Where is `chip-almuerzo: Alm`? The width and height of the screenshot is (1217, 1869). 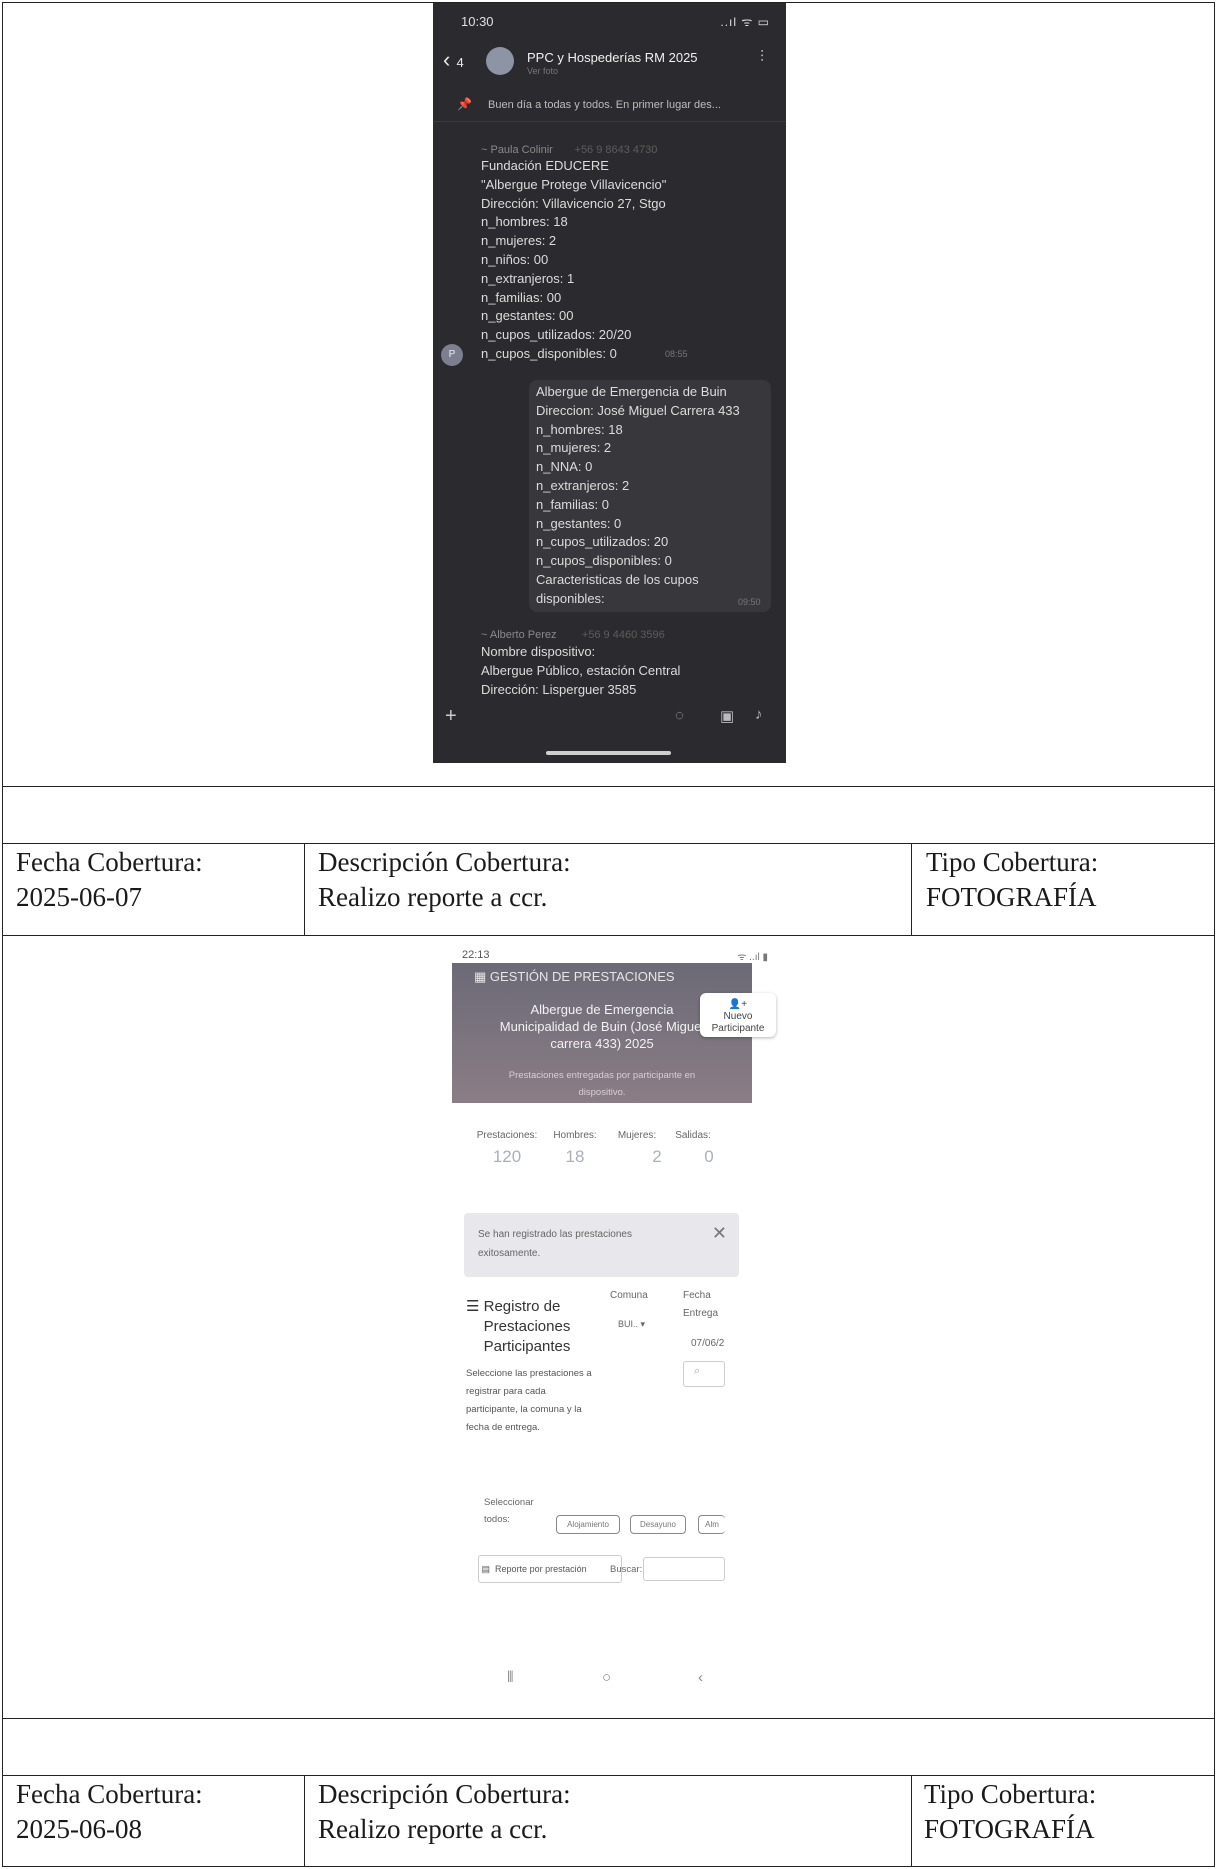 chip-almuerzo: Alm is located at coordinates (711, 1524).